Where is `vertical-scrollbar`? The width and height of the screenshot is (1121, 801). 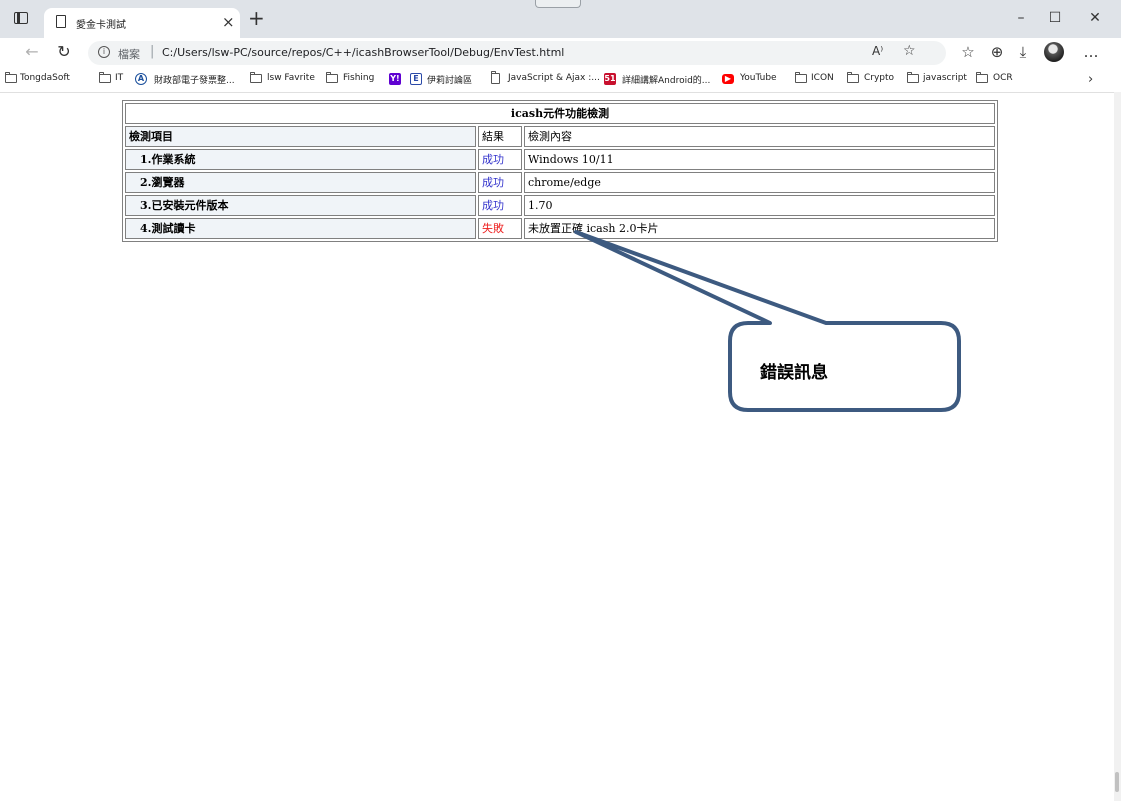
vertical-scrollbar is located at coordinates (1117, 446).